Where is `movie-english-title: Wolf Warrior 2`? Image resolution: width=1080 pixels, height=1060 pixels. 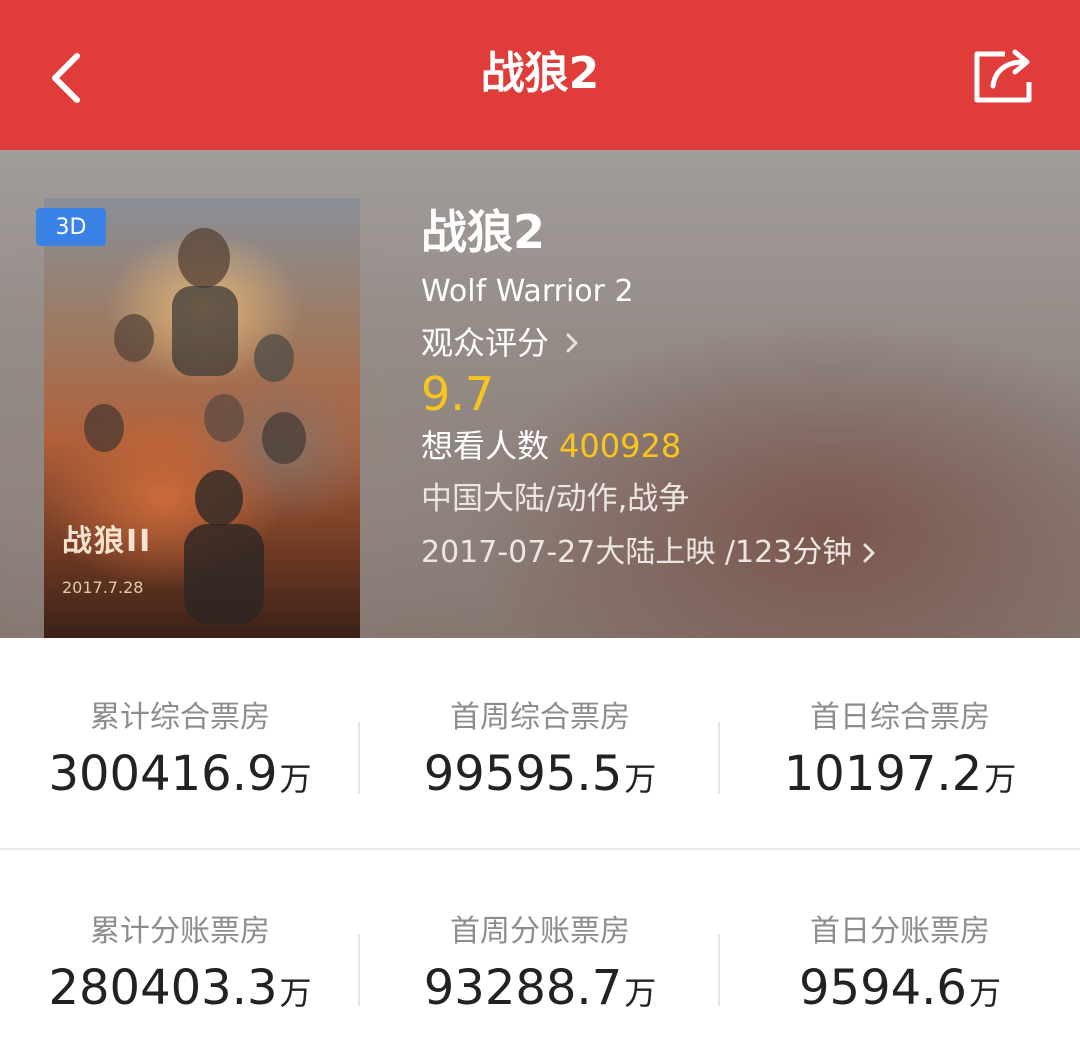 movie-english-title: Wolf Warrior 2 is located at coordinates (527, 291).